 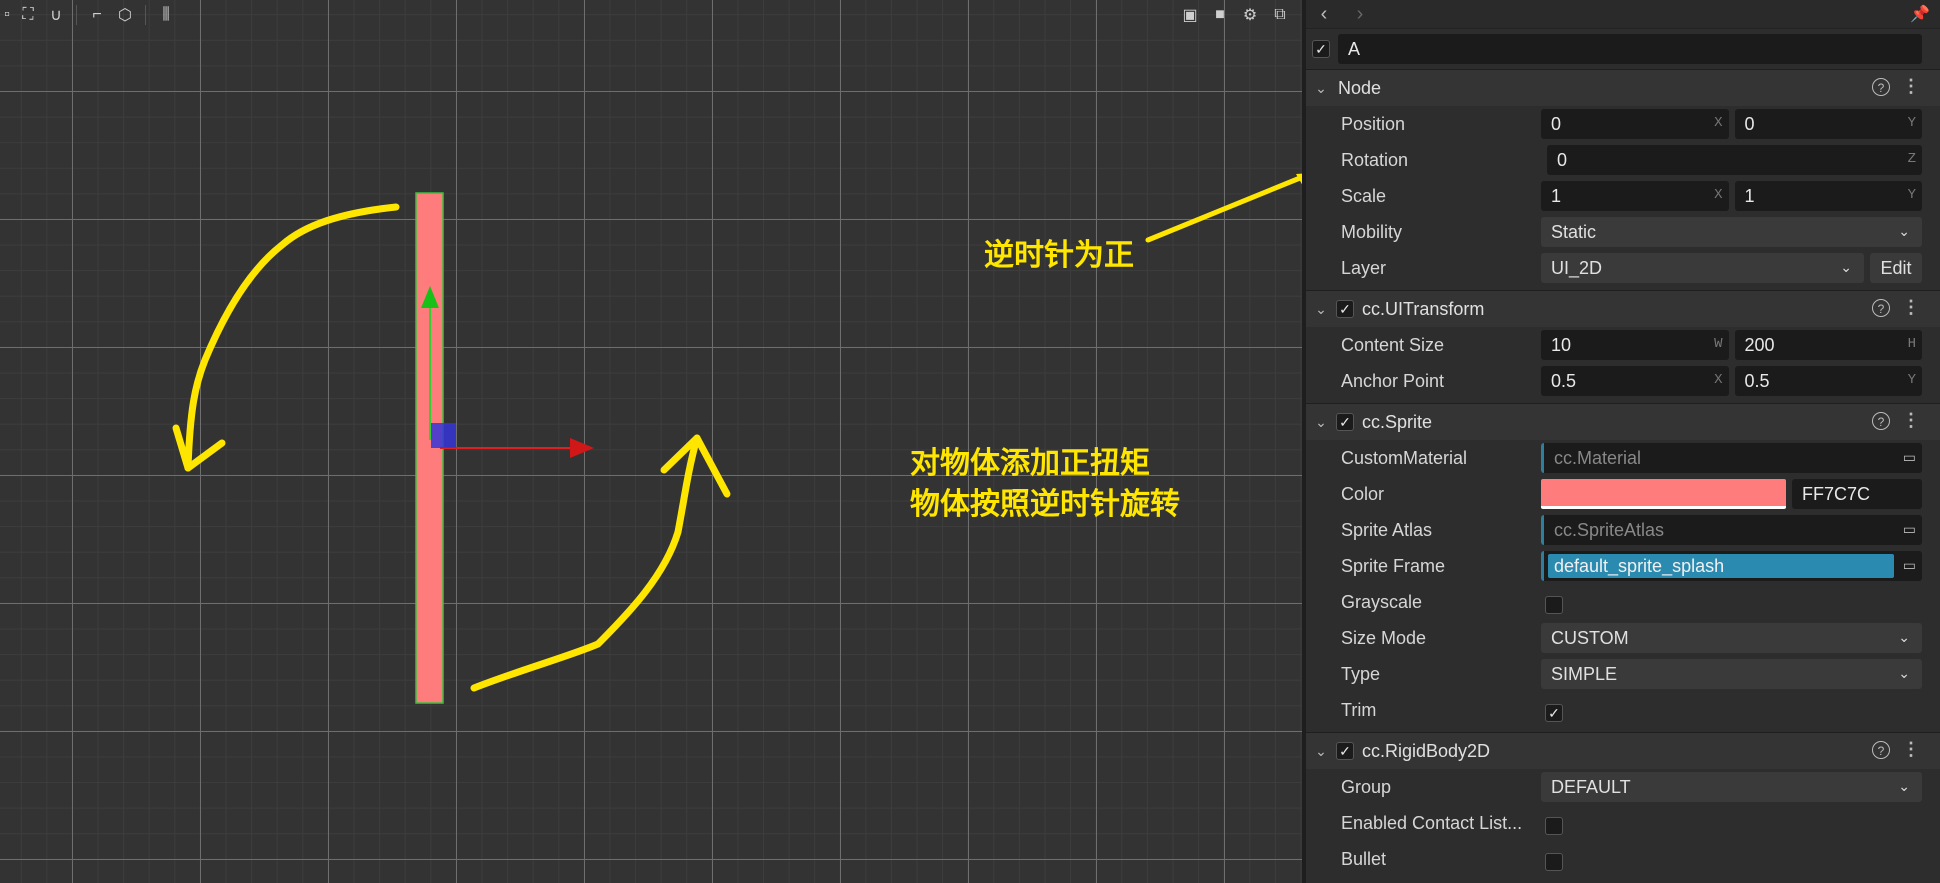 What do you see at coordinates (1250, 15) in the screenshot?
I see `gear-icon: ⚙` at bounding box center [1250, 15].